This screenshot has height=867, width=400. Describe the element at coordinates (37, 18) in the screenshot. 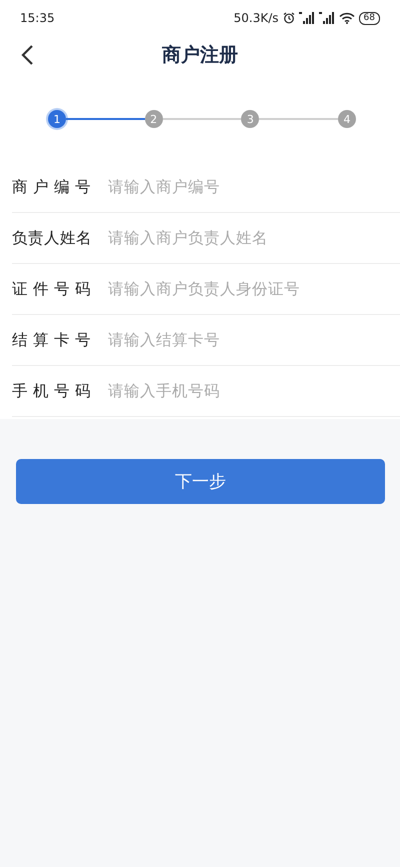

I see `status-time: 15:35` at that location.